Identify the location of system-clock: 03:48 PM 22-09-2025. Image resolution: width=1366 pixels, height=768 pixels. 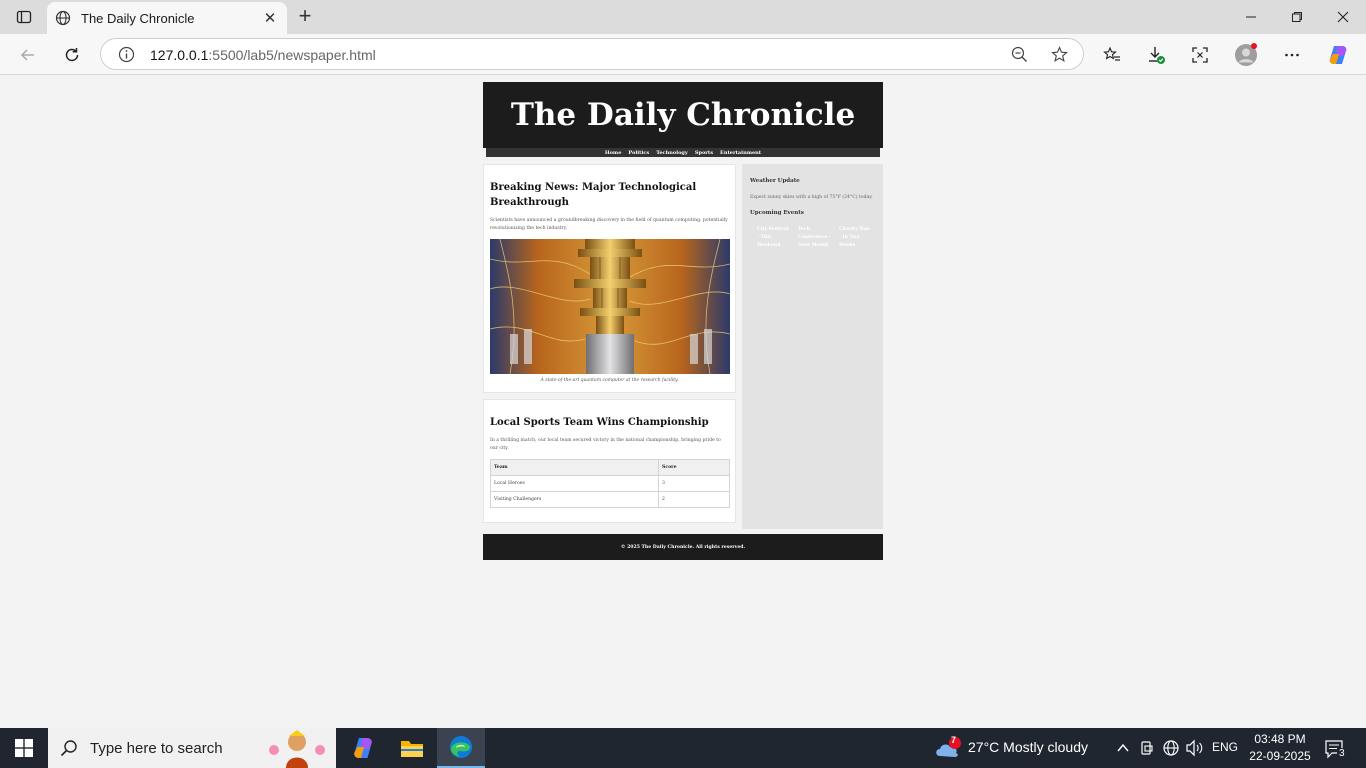
(1280, 748).